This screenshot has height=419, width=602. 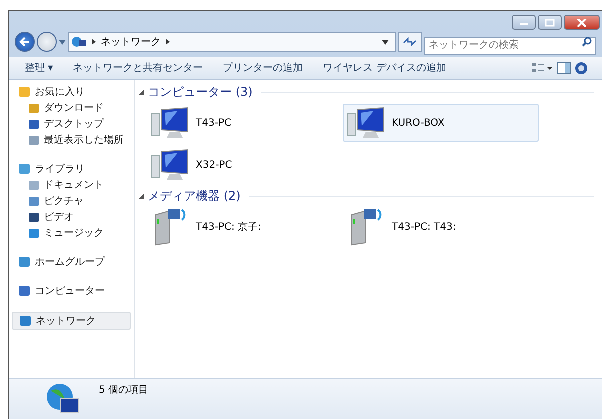 I want to click on preview-pane-icon, so click(x=564, y=68).